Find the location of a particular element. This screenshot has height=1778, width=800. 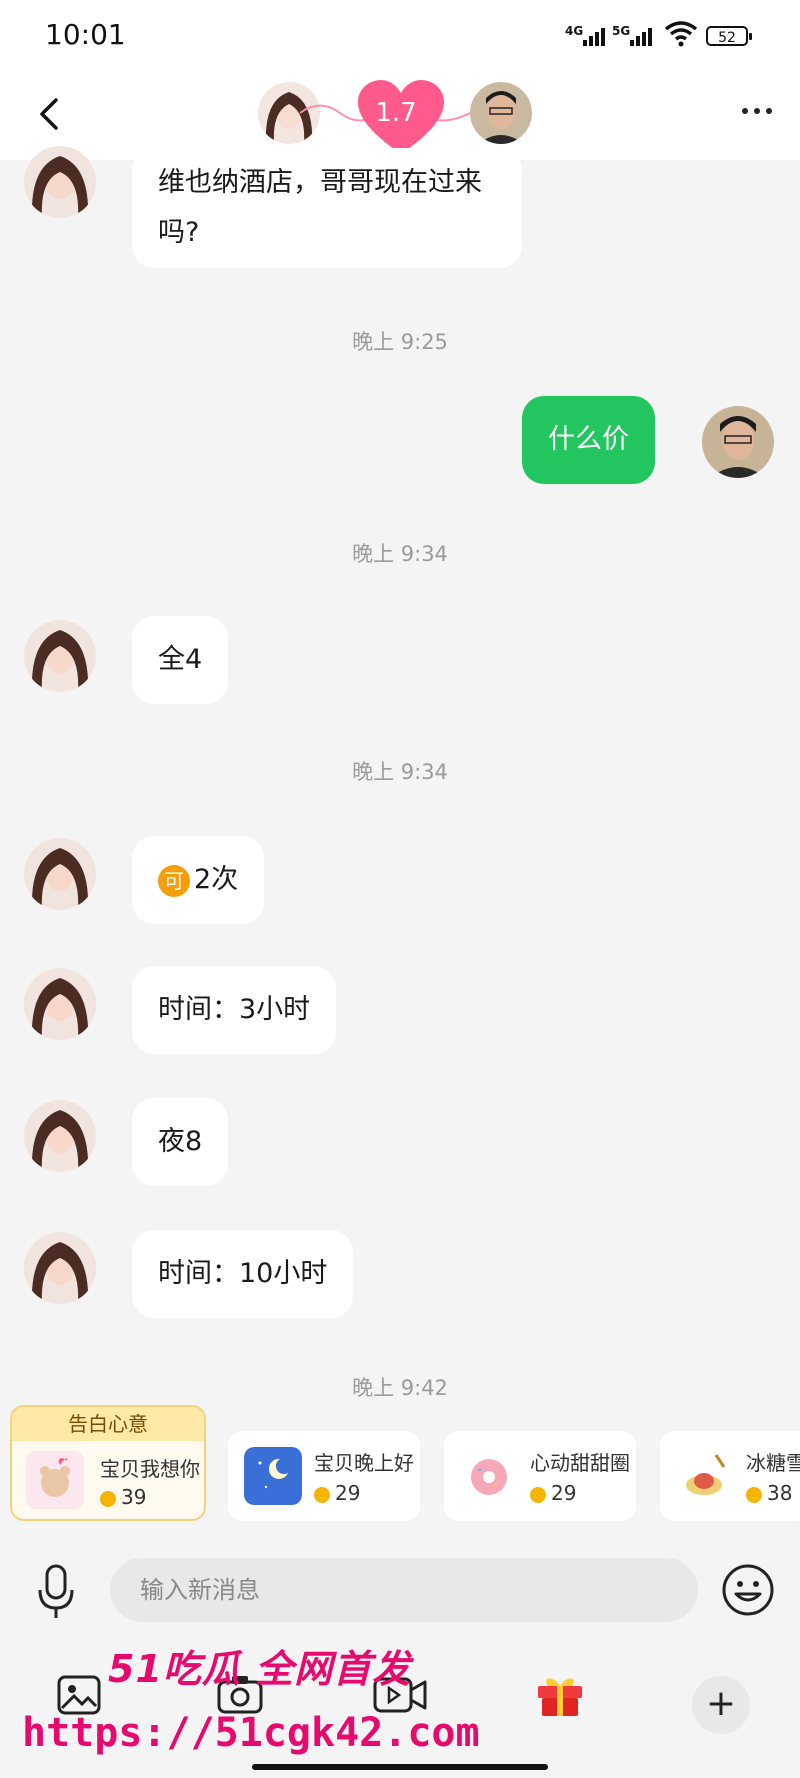

my-message-avatar is located at coordinates (738, 442).